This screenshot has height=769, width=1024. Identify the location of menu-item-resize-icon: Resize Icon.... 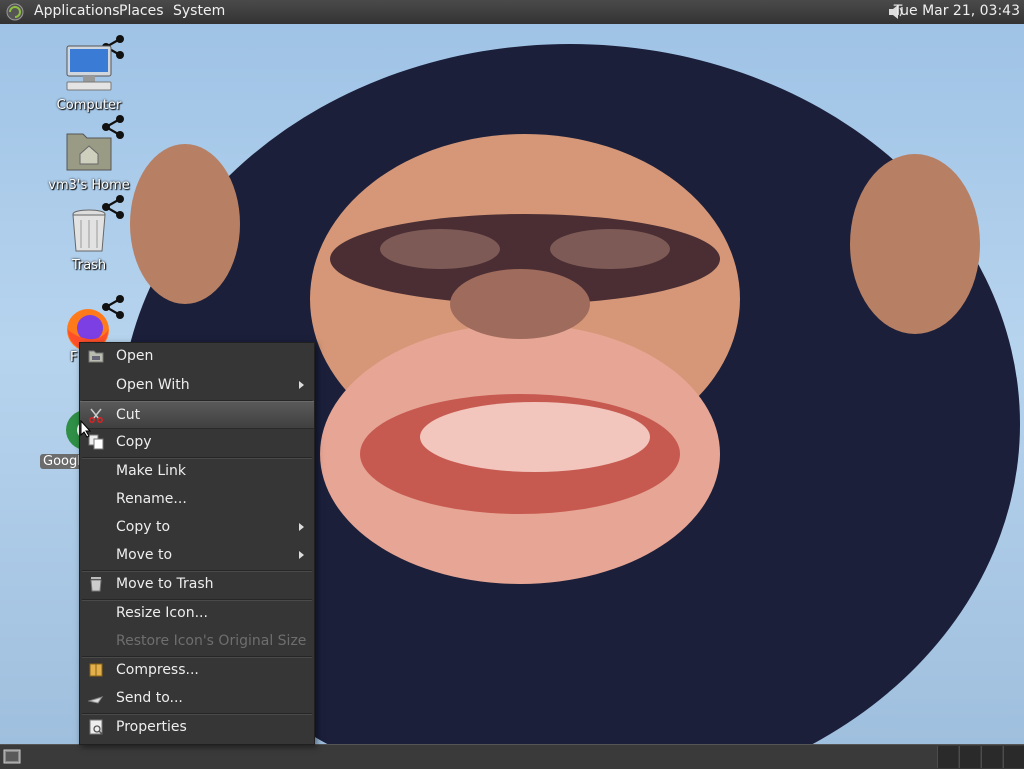
(197, 613).